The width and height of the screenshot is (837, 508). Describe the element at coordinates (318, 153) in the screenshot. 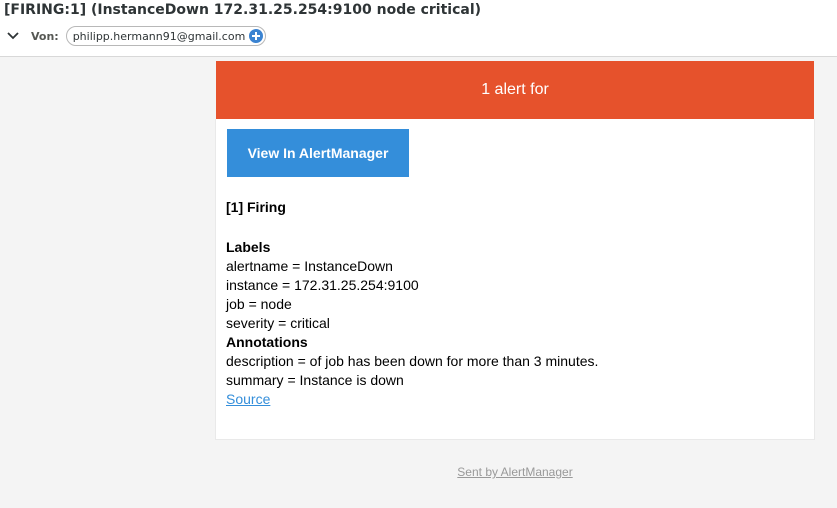

I see `view-in-alertmanager-button: View In AlertManager` at that location.